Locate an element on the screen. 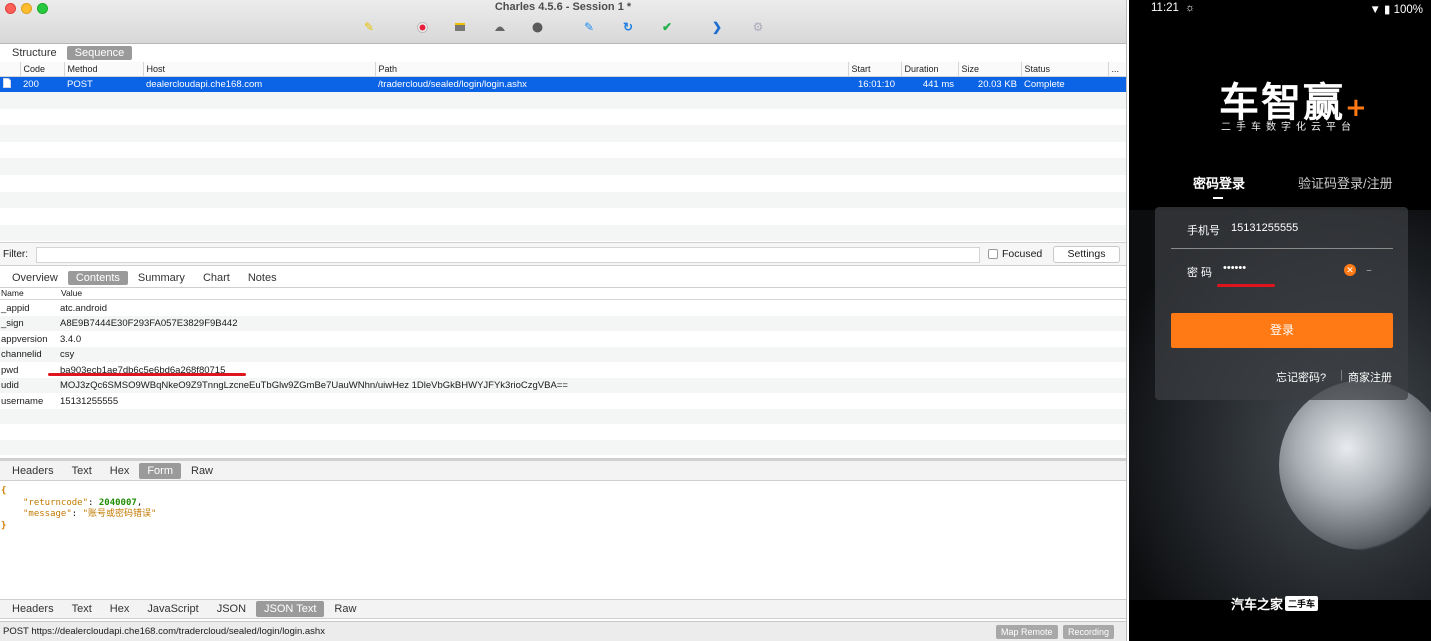  col-value: Value is located at coordinates (71, 293).